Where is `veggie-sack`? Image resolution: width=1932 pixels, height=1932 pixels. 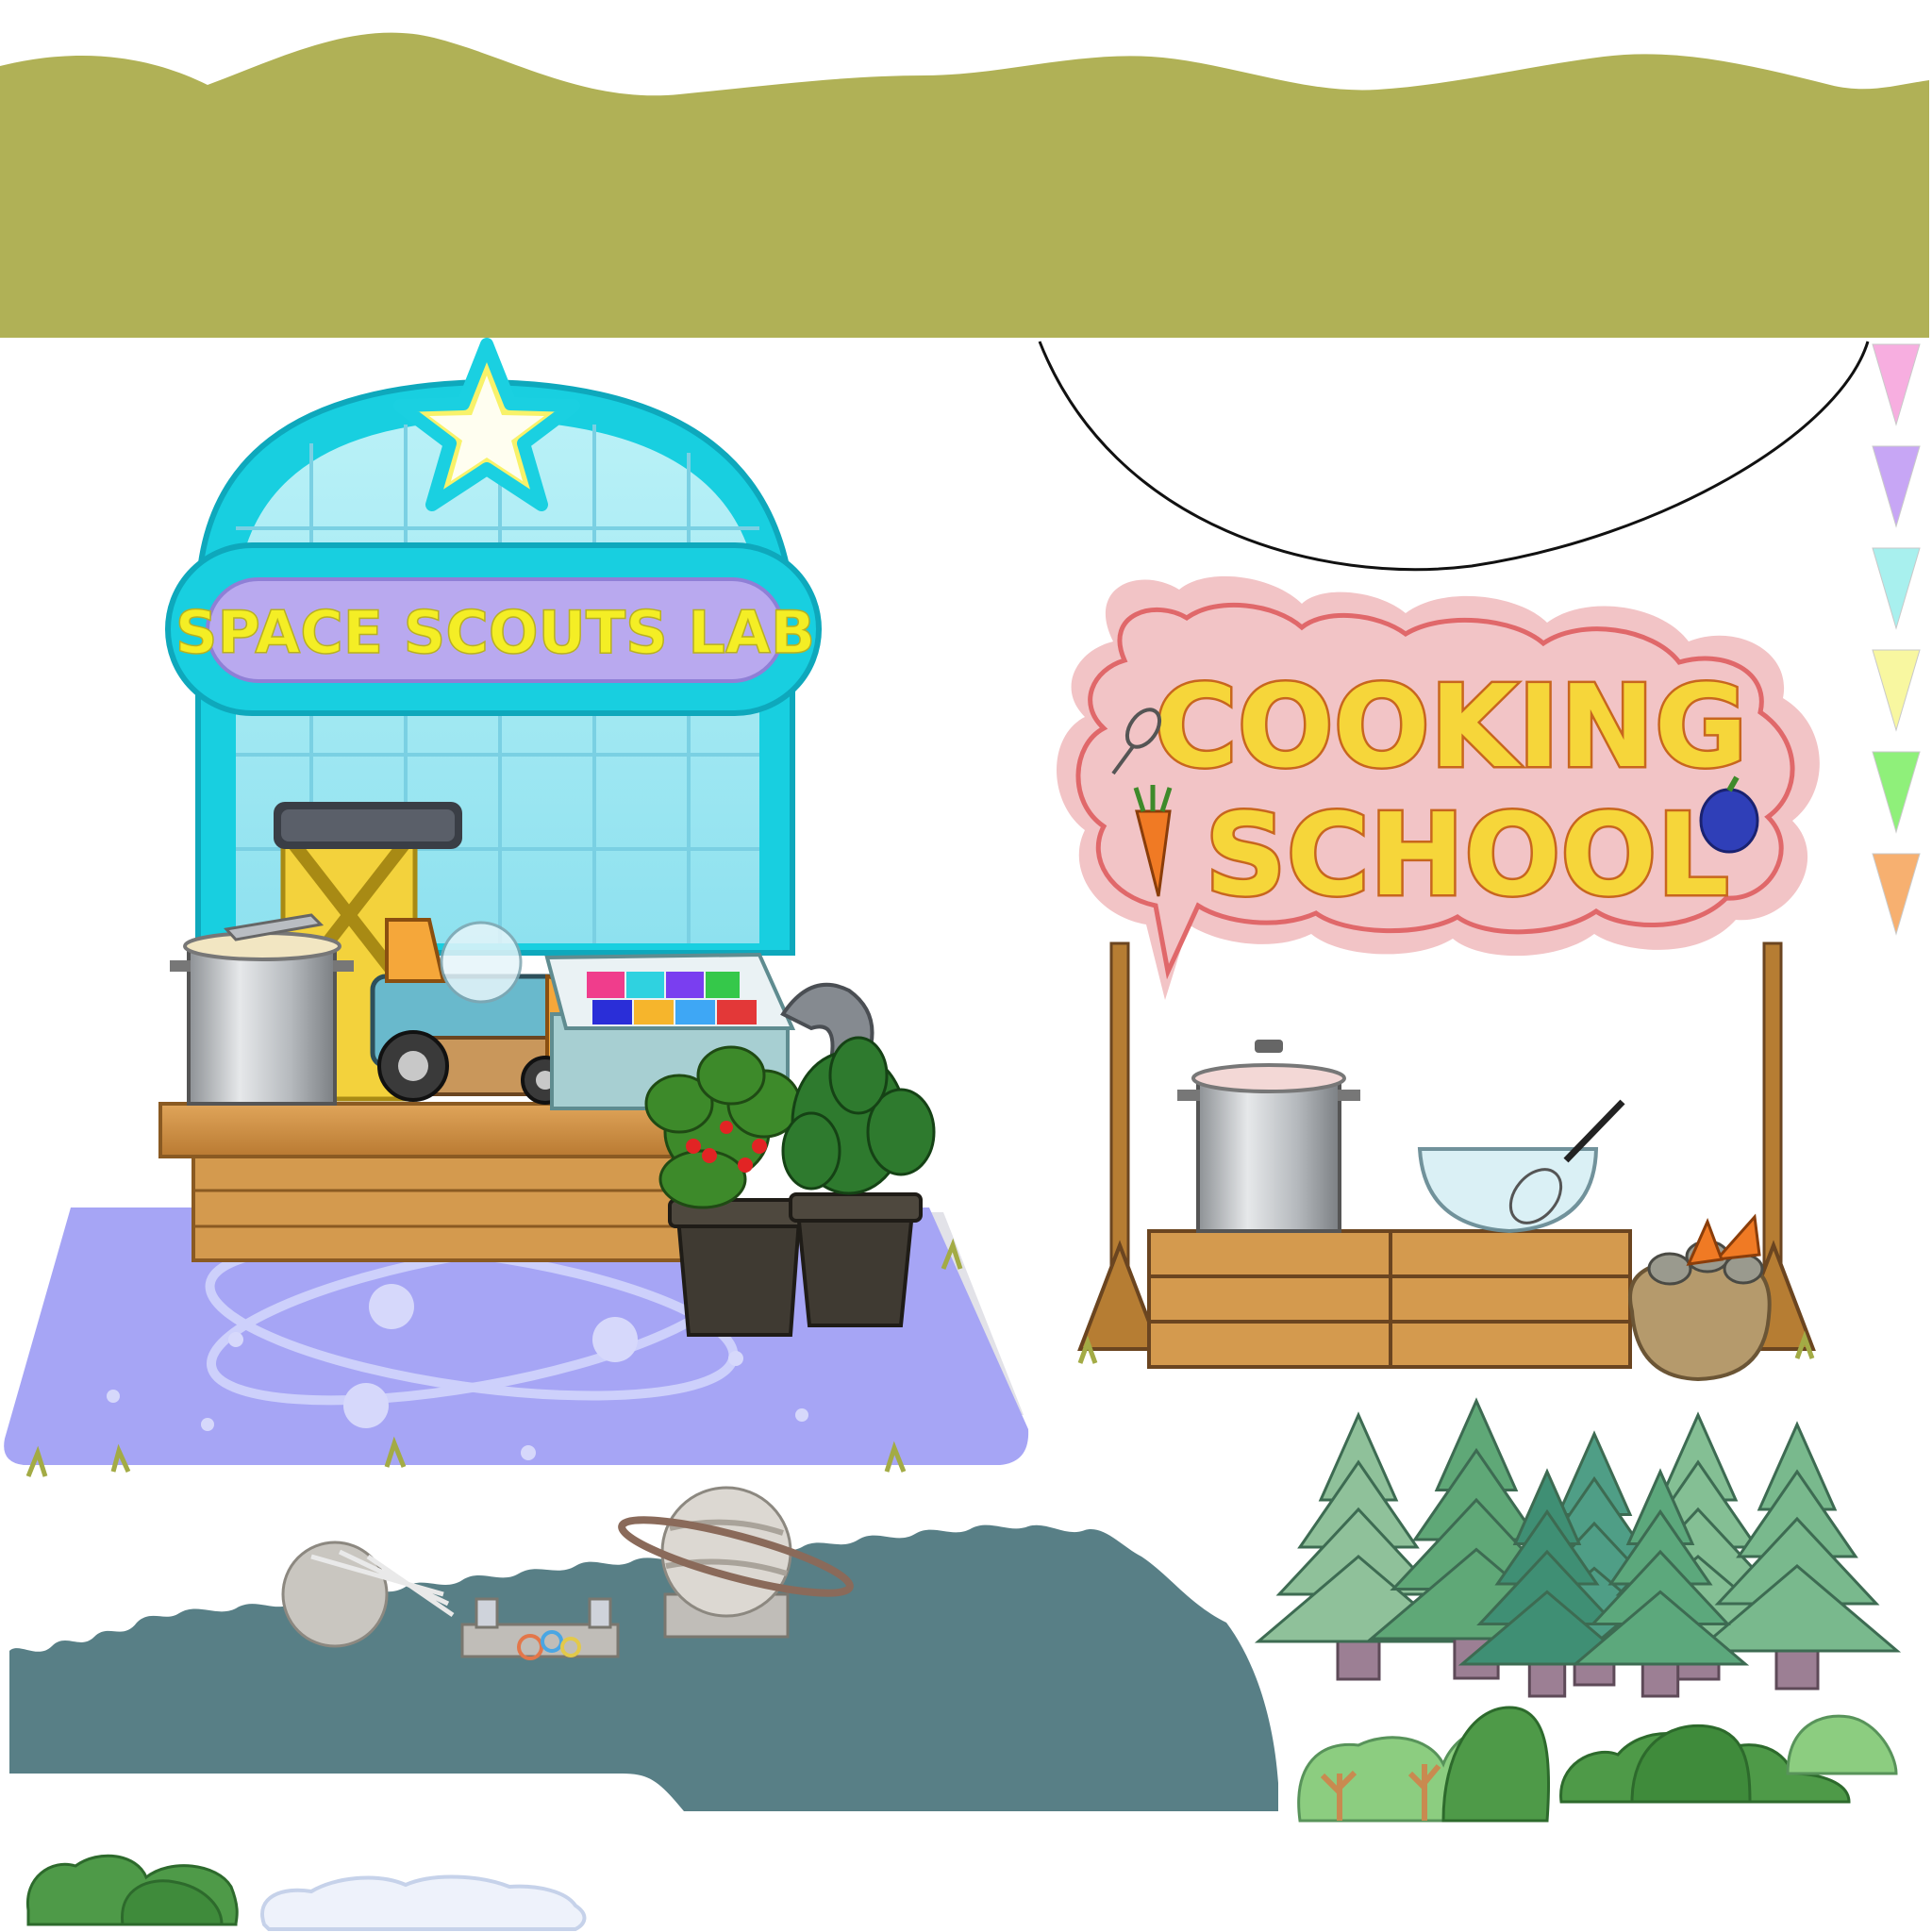 veggie-sack is located at coordinates (1700, 1297).